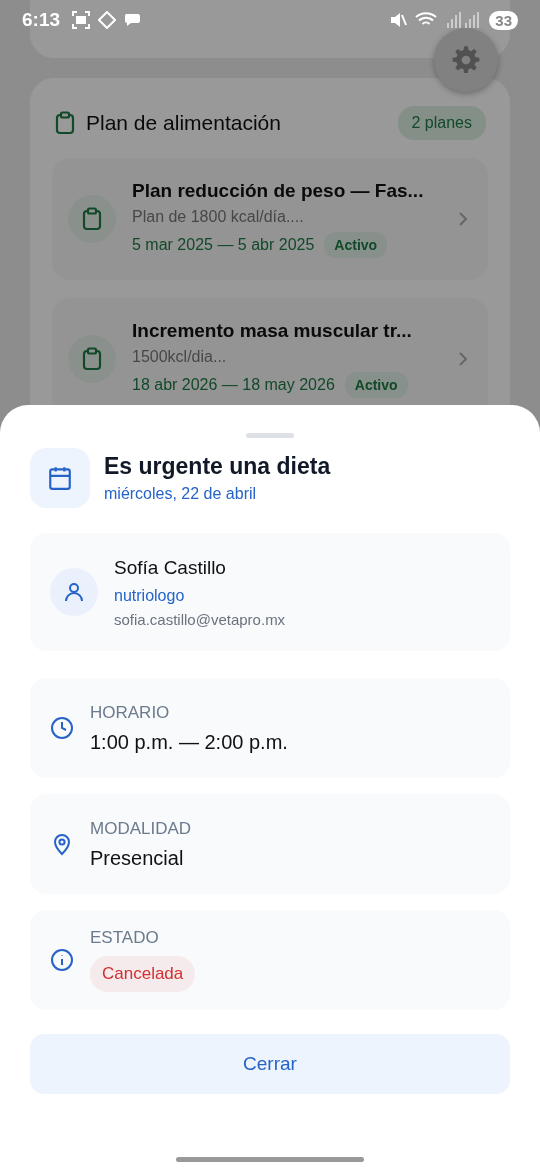 Image resolution: width=540 pixels, height=1170 pixels. What do you see at coordinates (125, 938) in the screenshot?
I see `detail-label: ESTADO` at bounding box center [125, 938].